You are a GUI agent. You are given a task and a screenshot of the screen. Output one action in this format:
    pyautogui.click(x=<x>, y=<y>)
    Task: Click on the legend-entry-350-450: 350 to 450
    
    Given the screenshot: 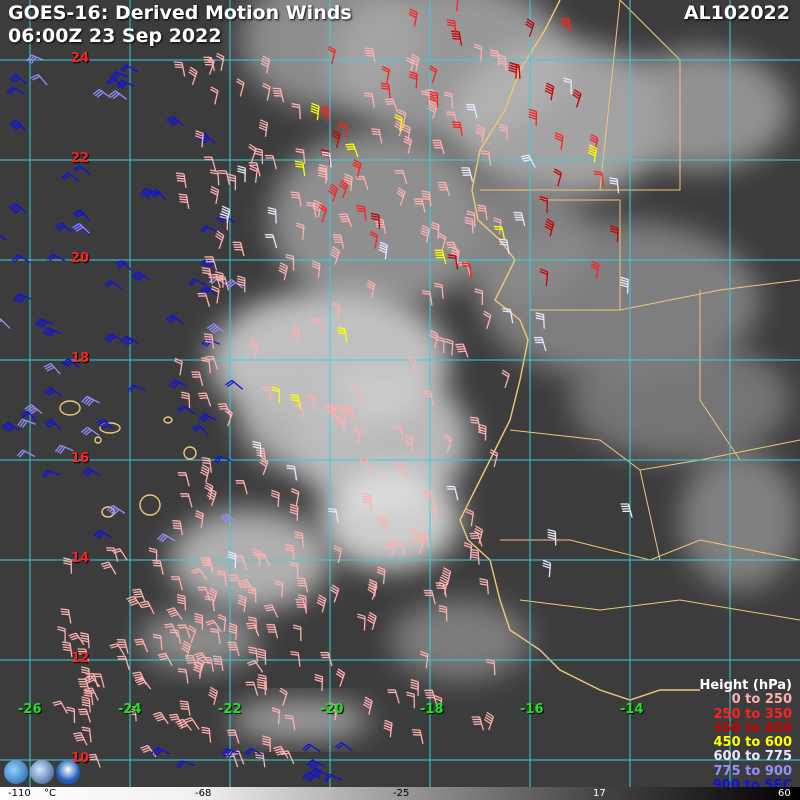 What is the action you would take?
    pyautogui.click(x=752, y=728)
    